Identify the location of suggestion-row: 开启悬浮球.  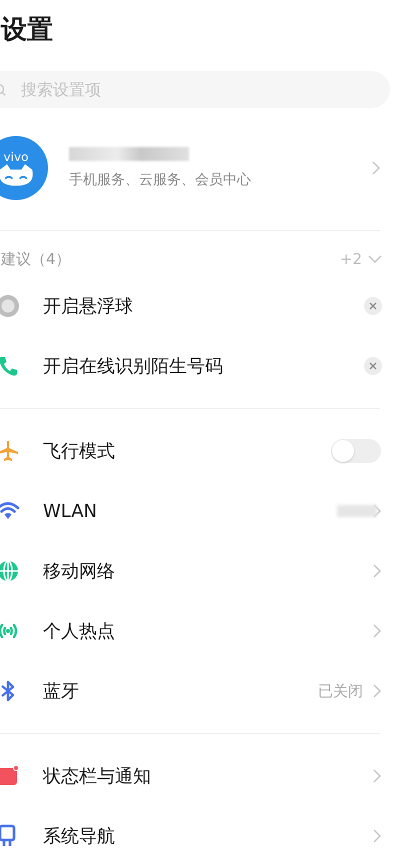
(201, 306).